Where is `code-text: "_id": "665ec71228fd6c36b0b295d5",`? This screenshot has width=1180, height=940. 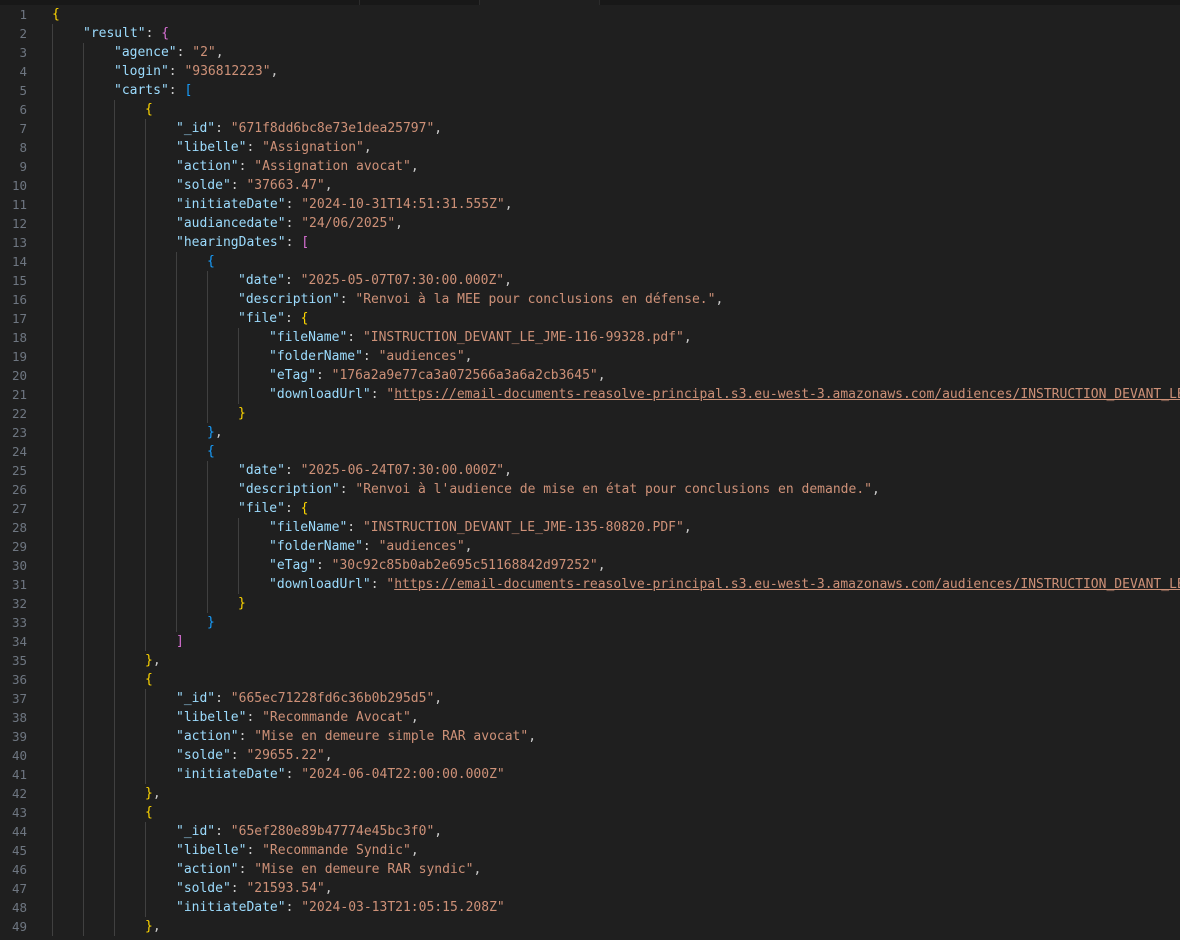 code-text: "_id": "665ec71228fd6c36b0b295d5", is located at coordinates (309, 698).